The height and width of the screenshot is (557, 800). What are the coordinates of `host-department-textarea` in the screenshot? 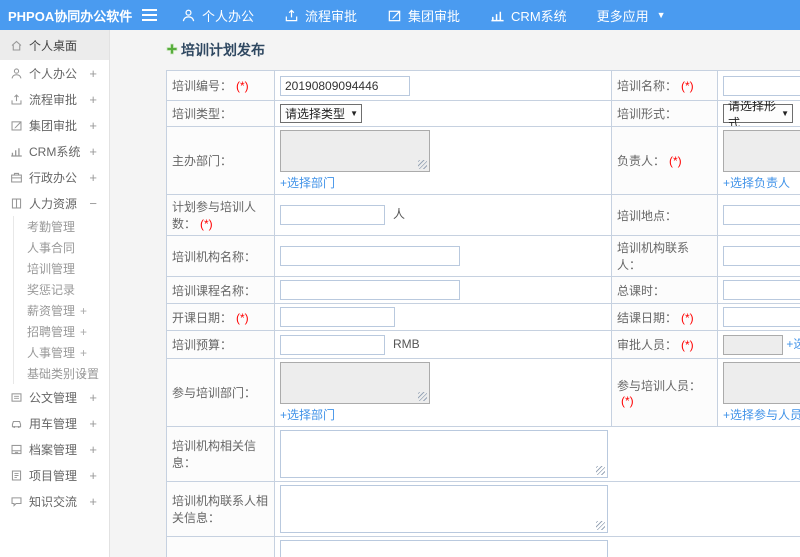 It's located at (355, 151).